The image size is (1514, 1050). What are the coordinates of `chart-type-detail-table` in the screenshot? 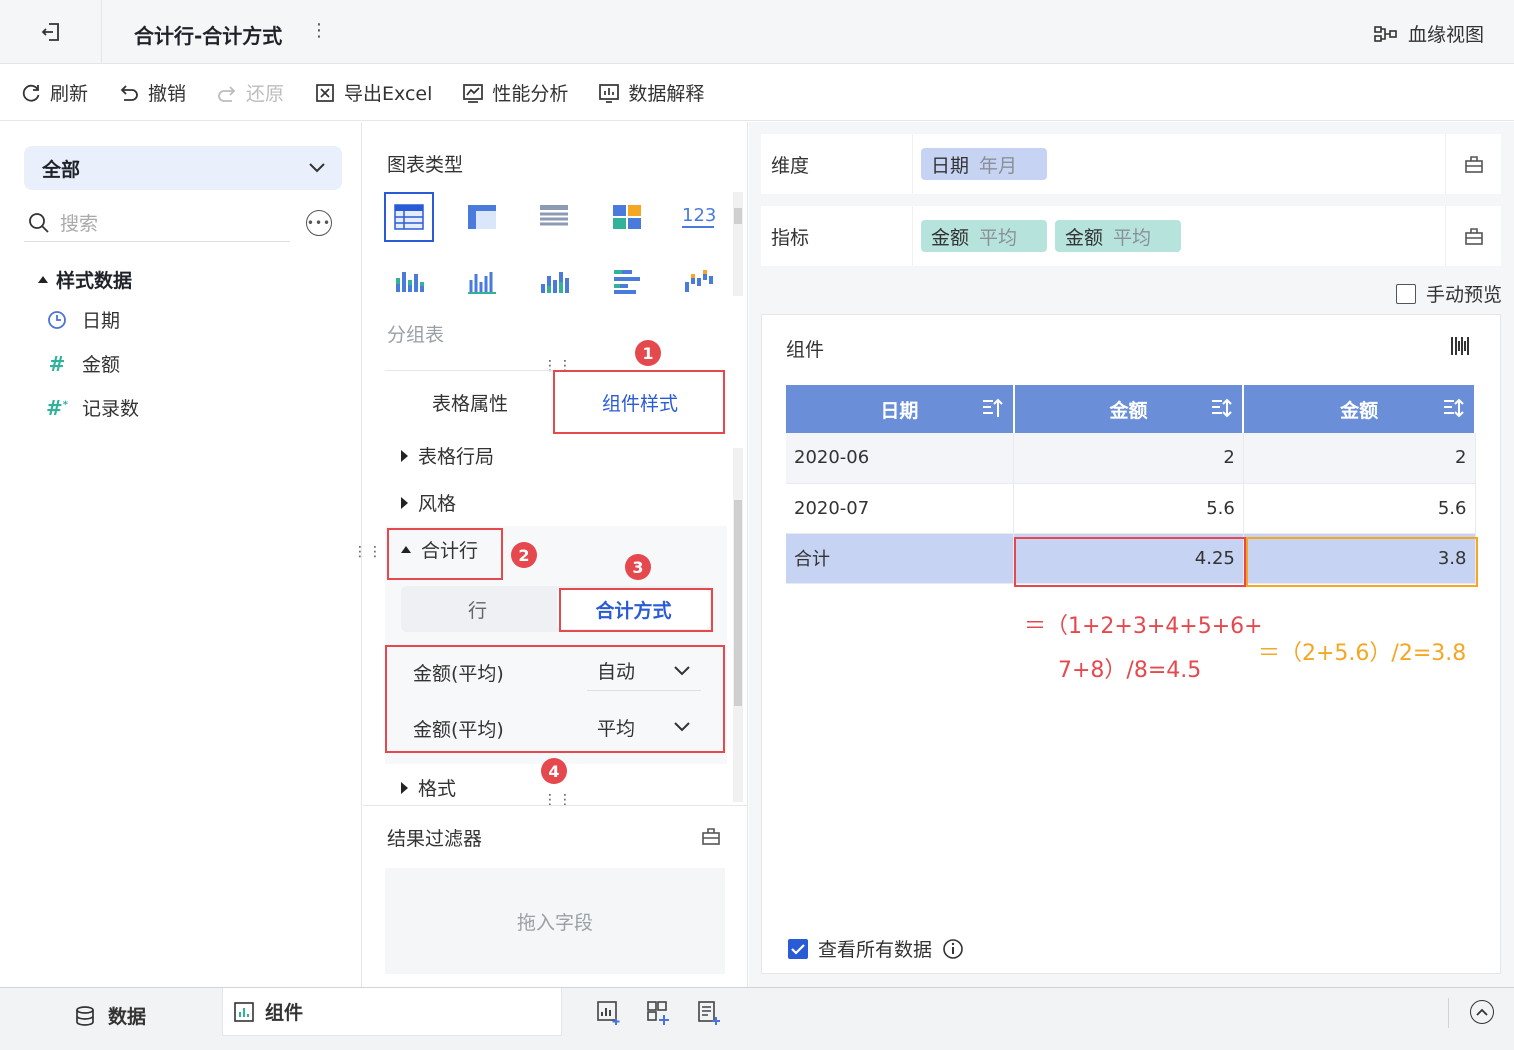 It's located at (554, 217).